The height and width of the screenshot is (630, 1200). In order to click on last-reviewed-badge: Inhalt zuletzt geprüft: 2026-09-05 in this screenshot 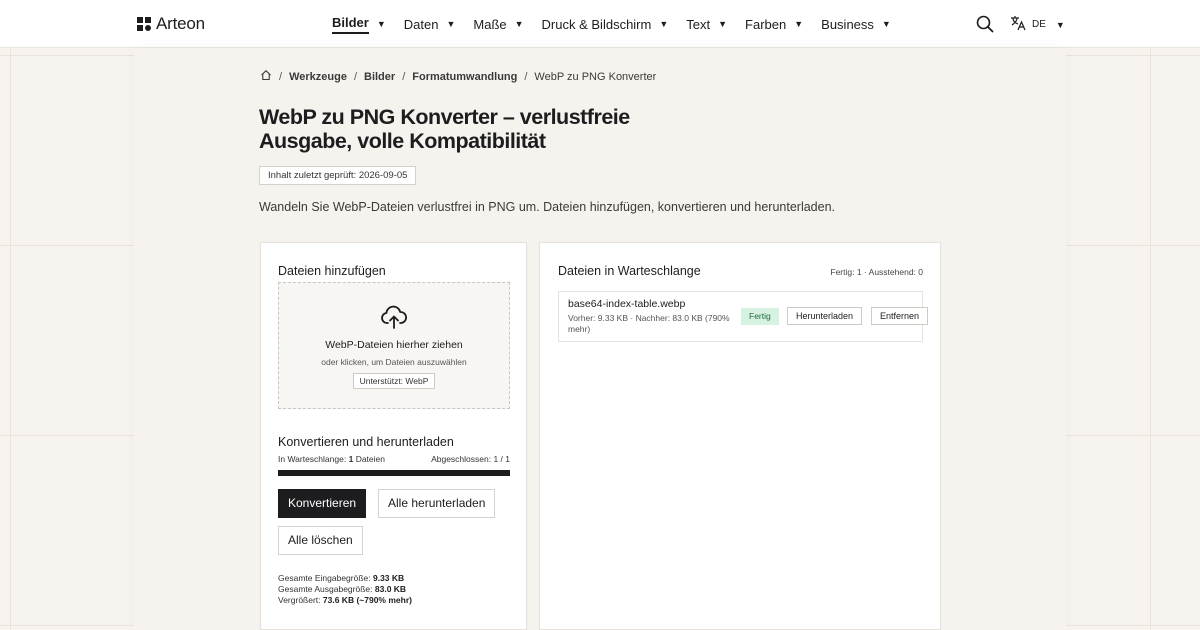, I will do `click(338, 175)`.